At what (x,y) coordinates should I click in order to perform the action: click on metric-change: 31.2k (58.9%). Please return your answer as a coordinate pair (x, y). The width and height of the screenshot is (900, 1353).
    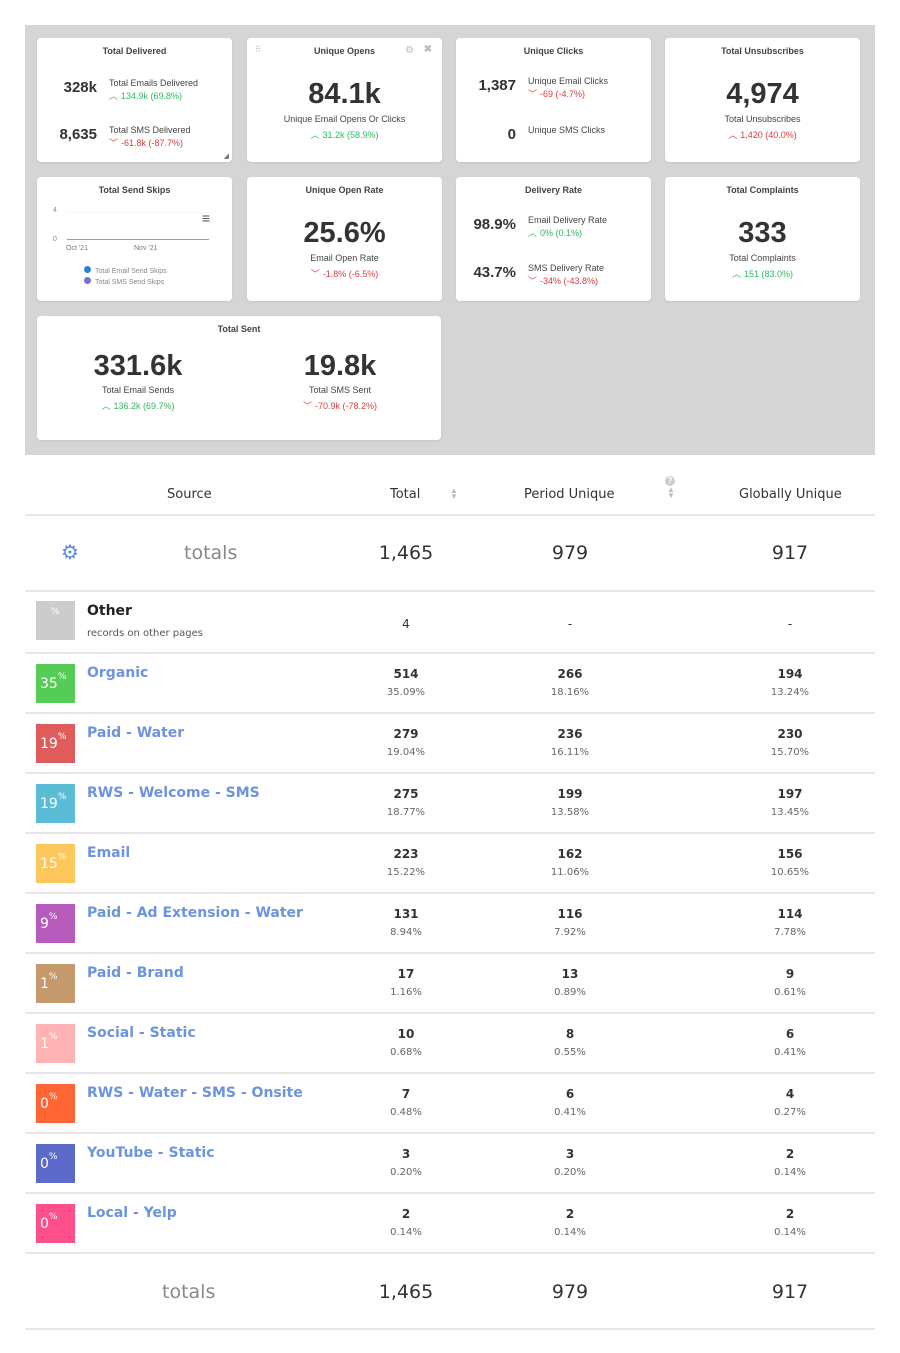
    Looking at the image, I should click on (350, 135).